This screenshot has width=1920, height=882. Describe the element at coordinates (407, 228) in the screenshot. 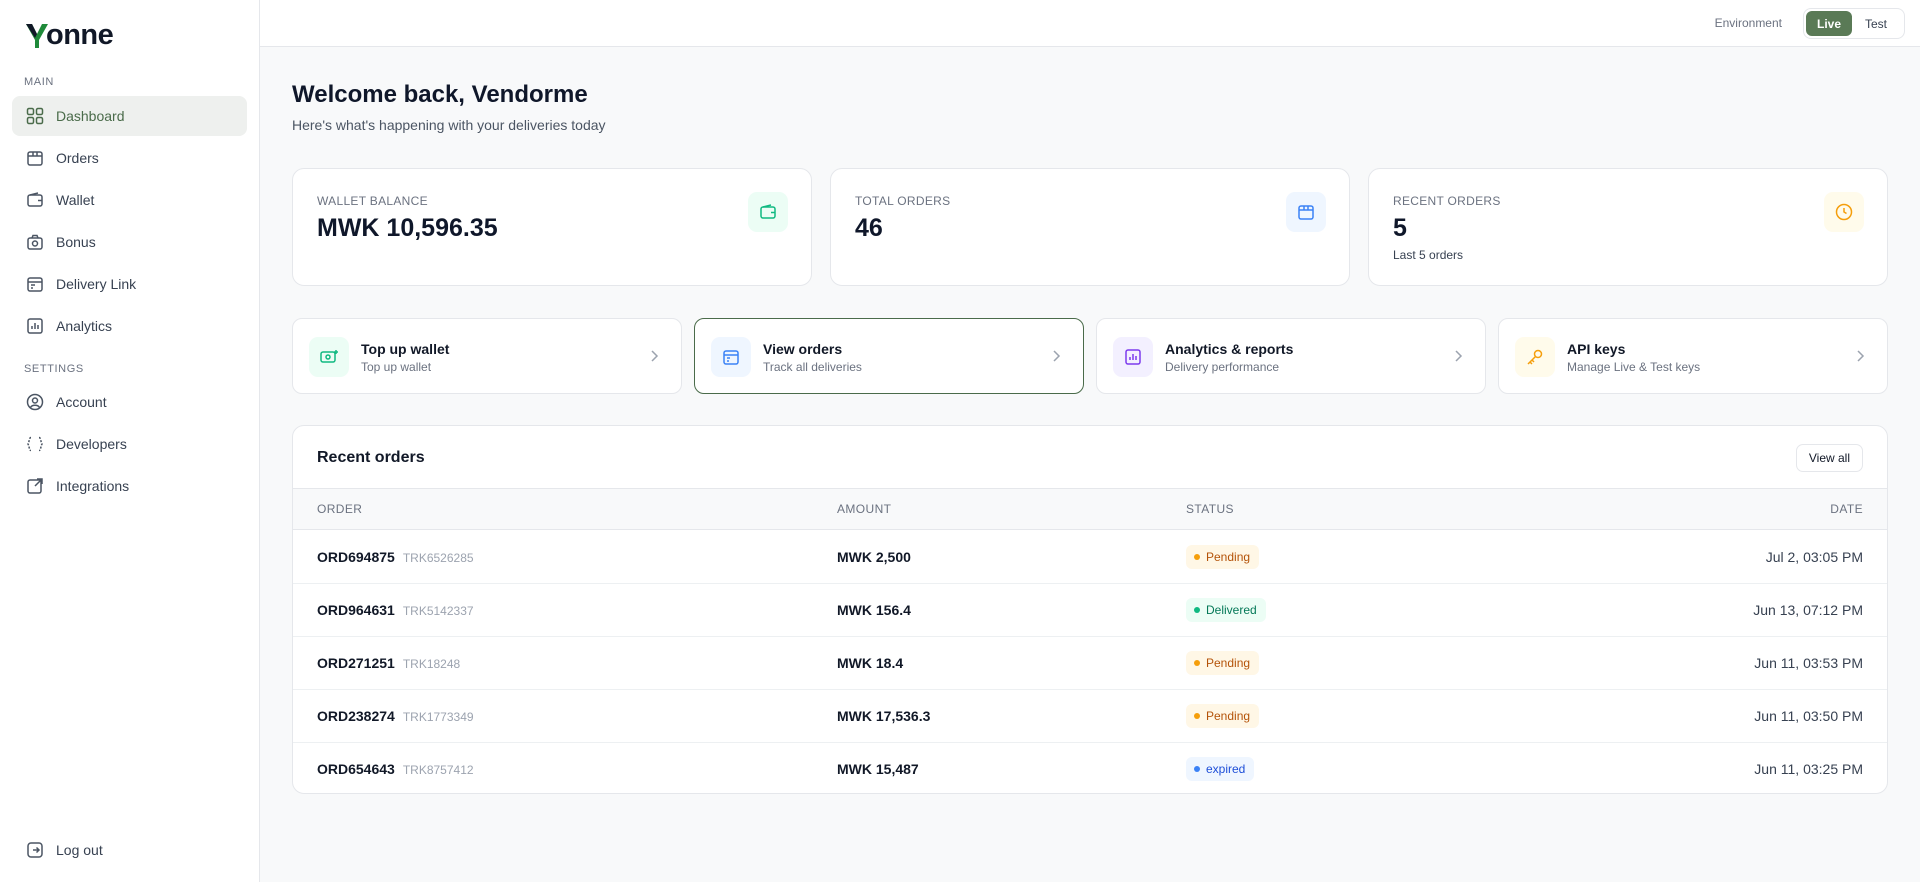

I see `stat-value: MWK 10,596.35` at that location.